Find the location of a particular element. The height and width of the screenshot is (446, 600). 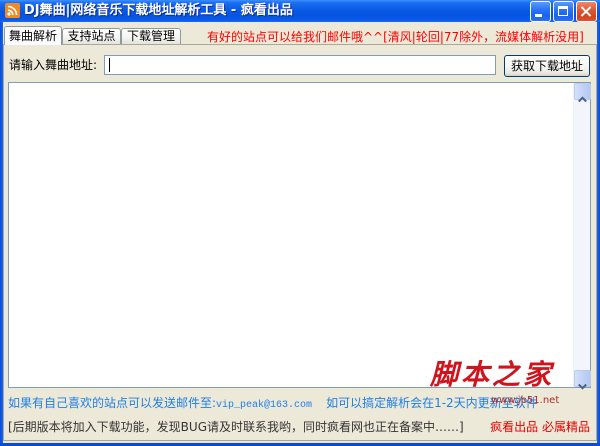

get-download-url-button: 获取下载地址 is located at coordinates (547, 66).